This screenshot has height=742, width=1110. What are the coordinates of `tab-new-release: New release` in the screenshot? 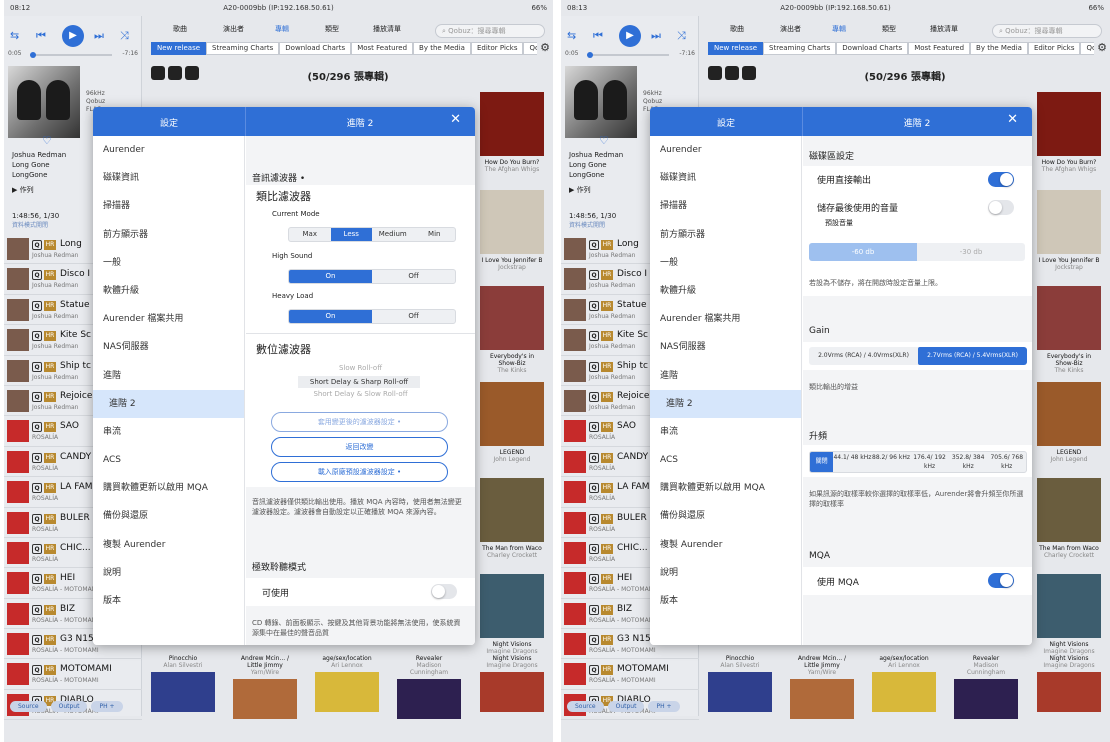 It's located at (736, 48).